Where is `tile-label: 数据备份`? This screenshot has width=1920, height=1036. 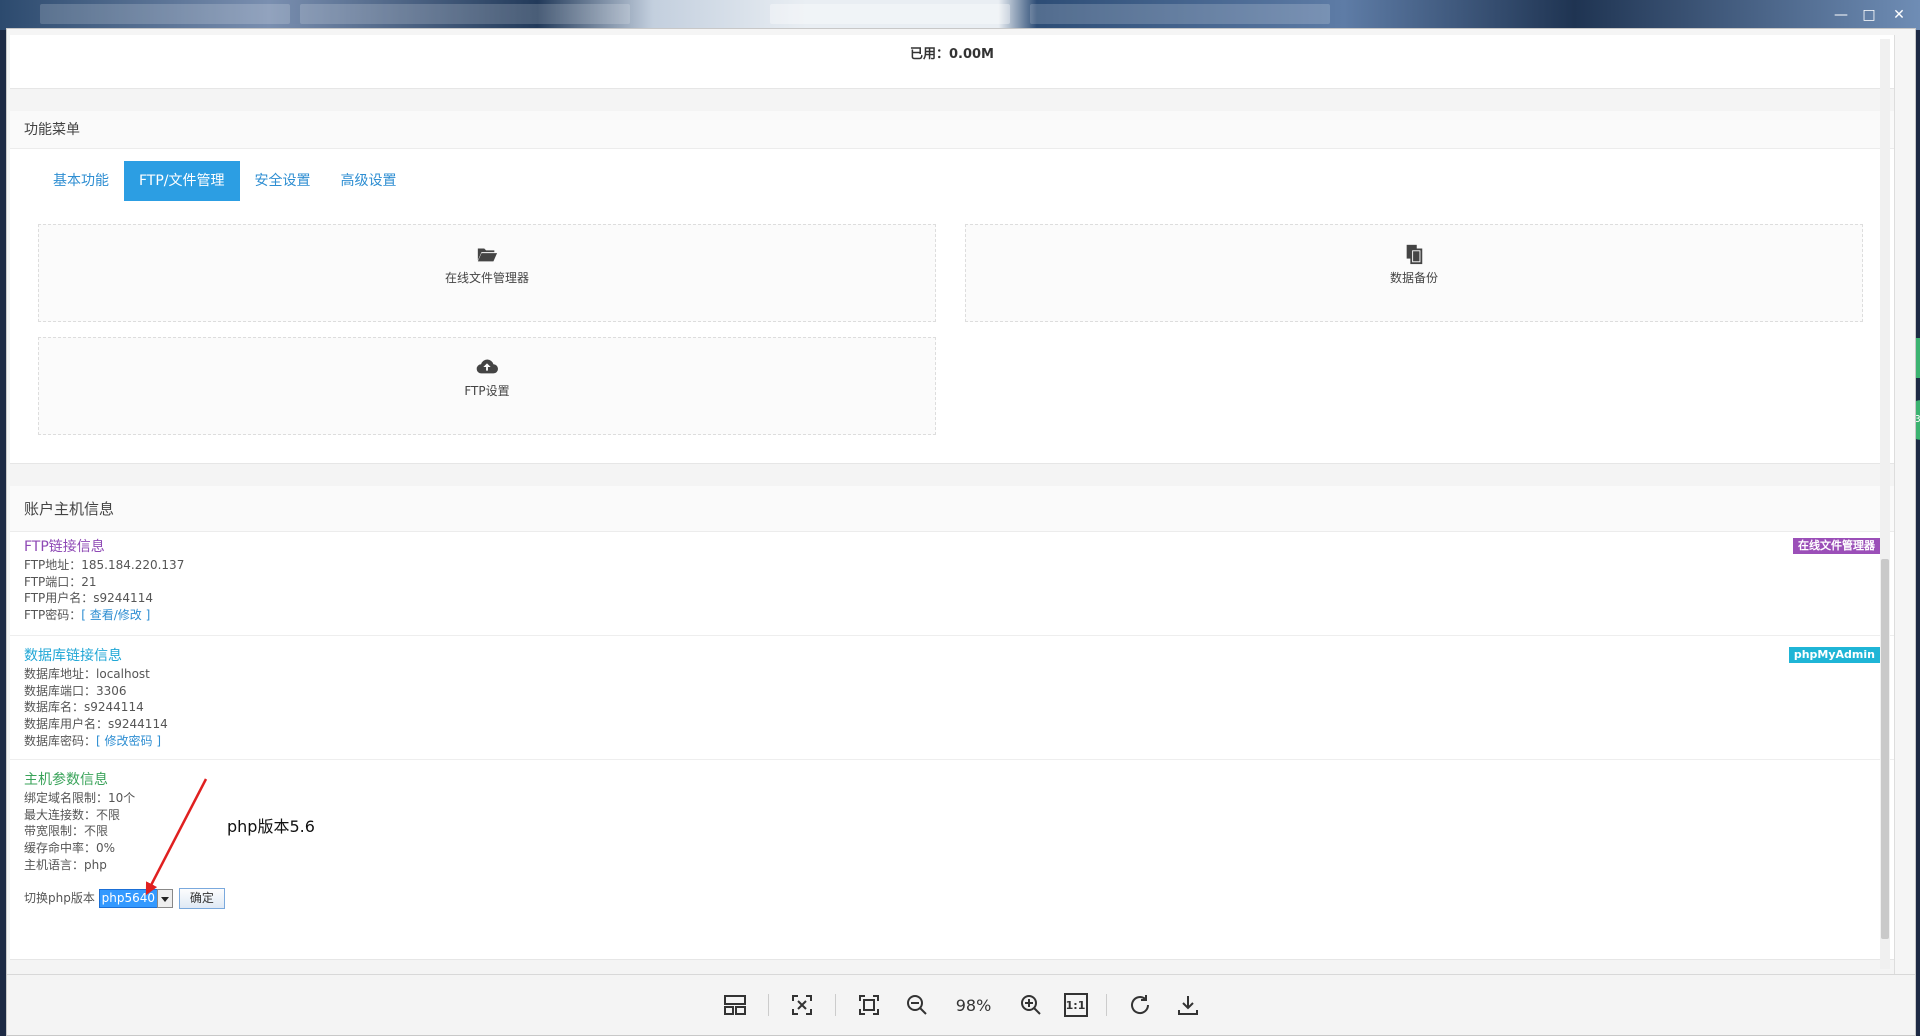 tile-label: 数据备份 is located at coordinates (1413, 278).